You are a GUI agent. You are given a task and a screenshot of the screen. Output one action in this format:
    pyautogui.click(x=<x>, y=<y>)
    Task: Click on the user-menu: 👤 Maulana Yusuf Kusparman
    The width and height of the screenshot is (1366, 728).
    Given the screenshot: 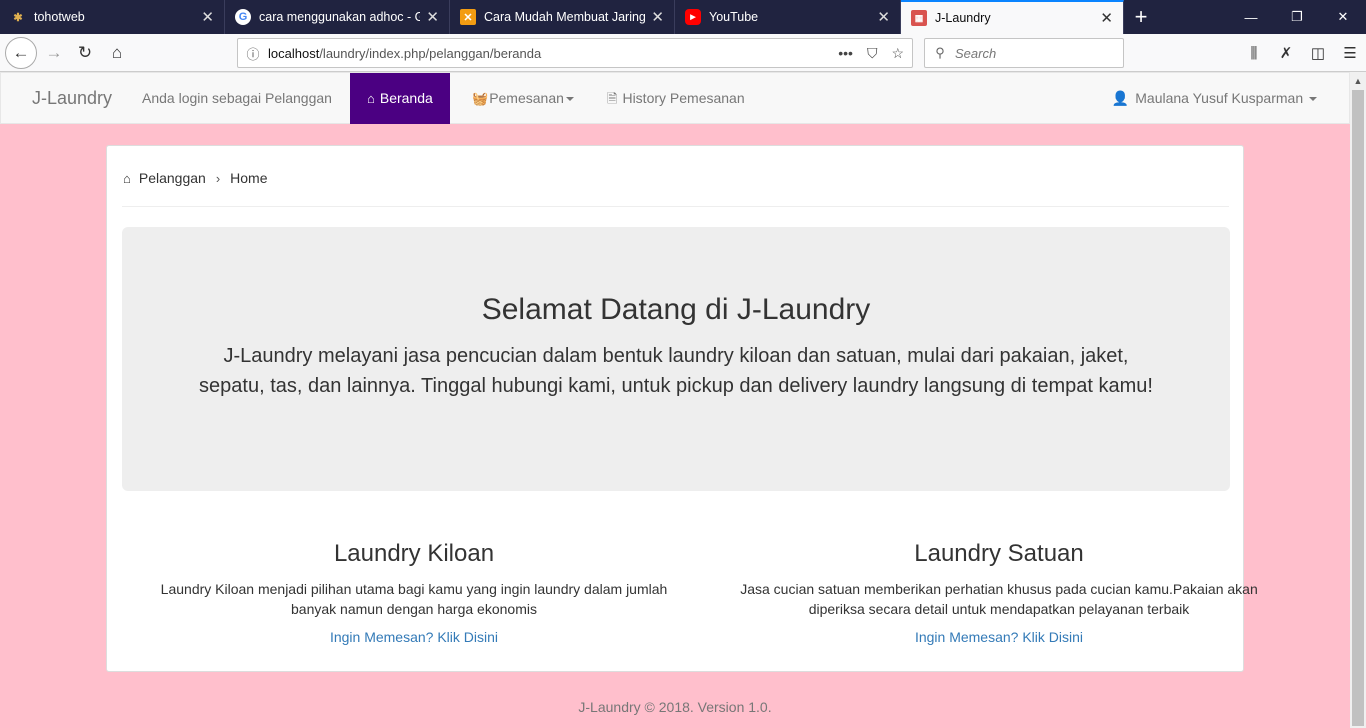 What is the action you would take?
    pyautogui.click(x=1214, y=98)
    